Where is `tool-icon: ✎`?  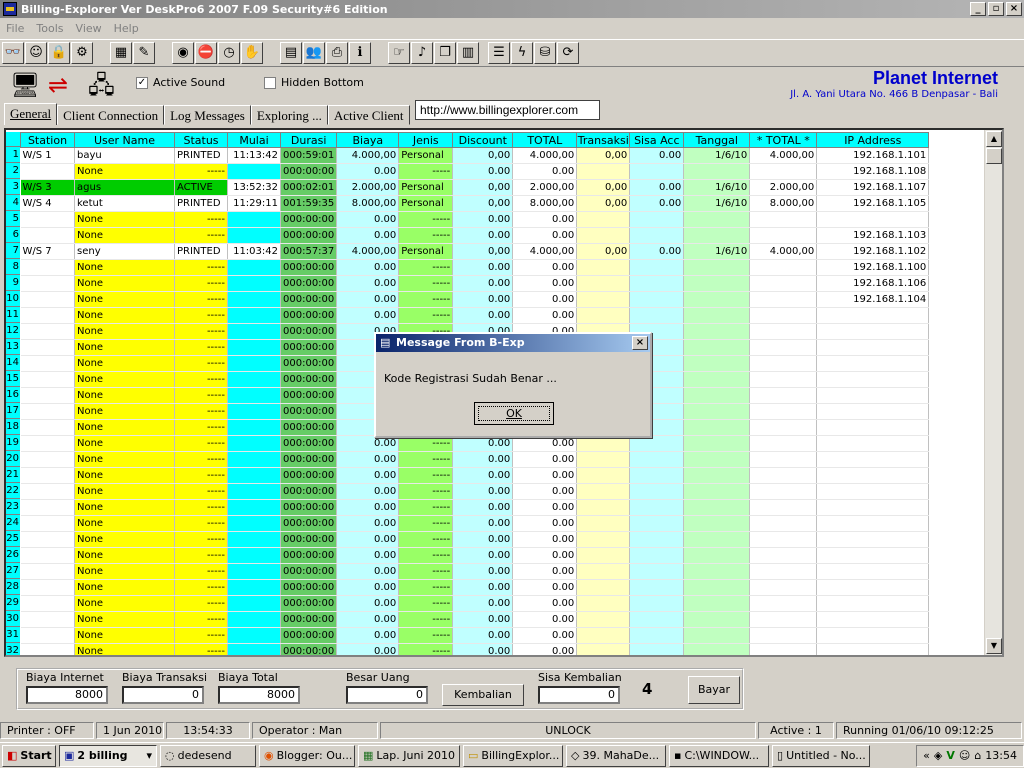
tool-icon: ✎ is located at coordinates (144, 53).